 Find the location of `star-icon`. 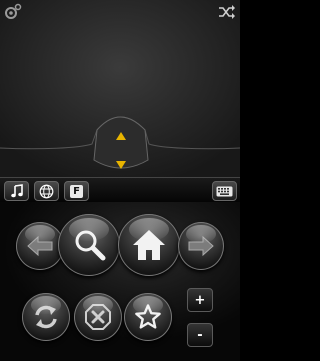

star-icon is located at coordinates (148, 316).